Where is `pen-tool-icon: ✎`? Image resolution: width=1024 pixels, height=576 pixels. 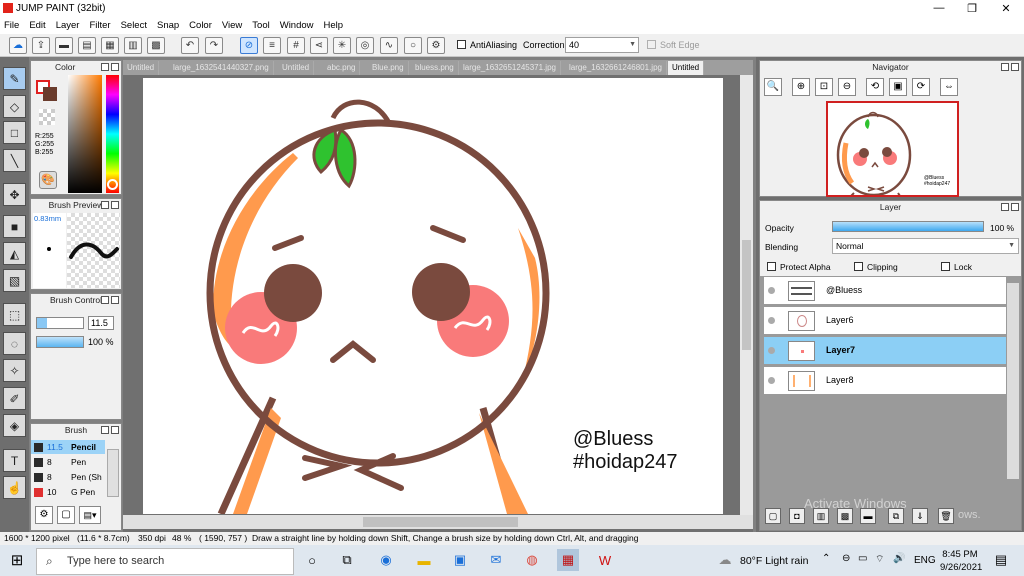
pen-tool-icon: ✎ is located at coordinates (14, 78).